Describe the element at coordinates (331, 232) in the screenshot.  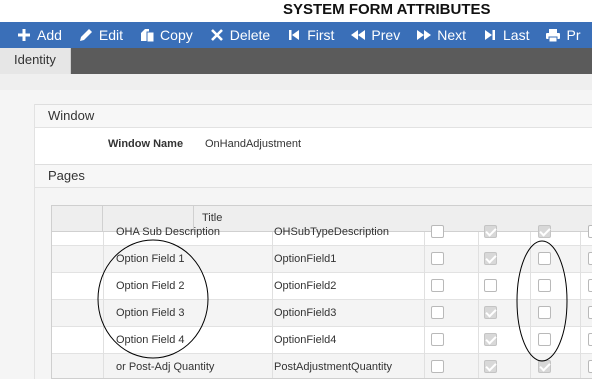
I see `row-field-name: OHSubTypeDescription` at that location.